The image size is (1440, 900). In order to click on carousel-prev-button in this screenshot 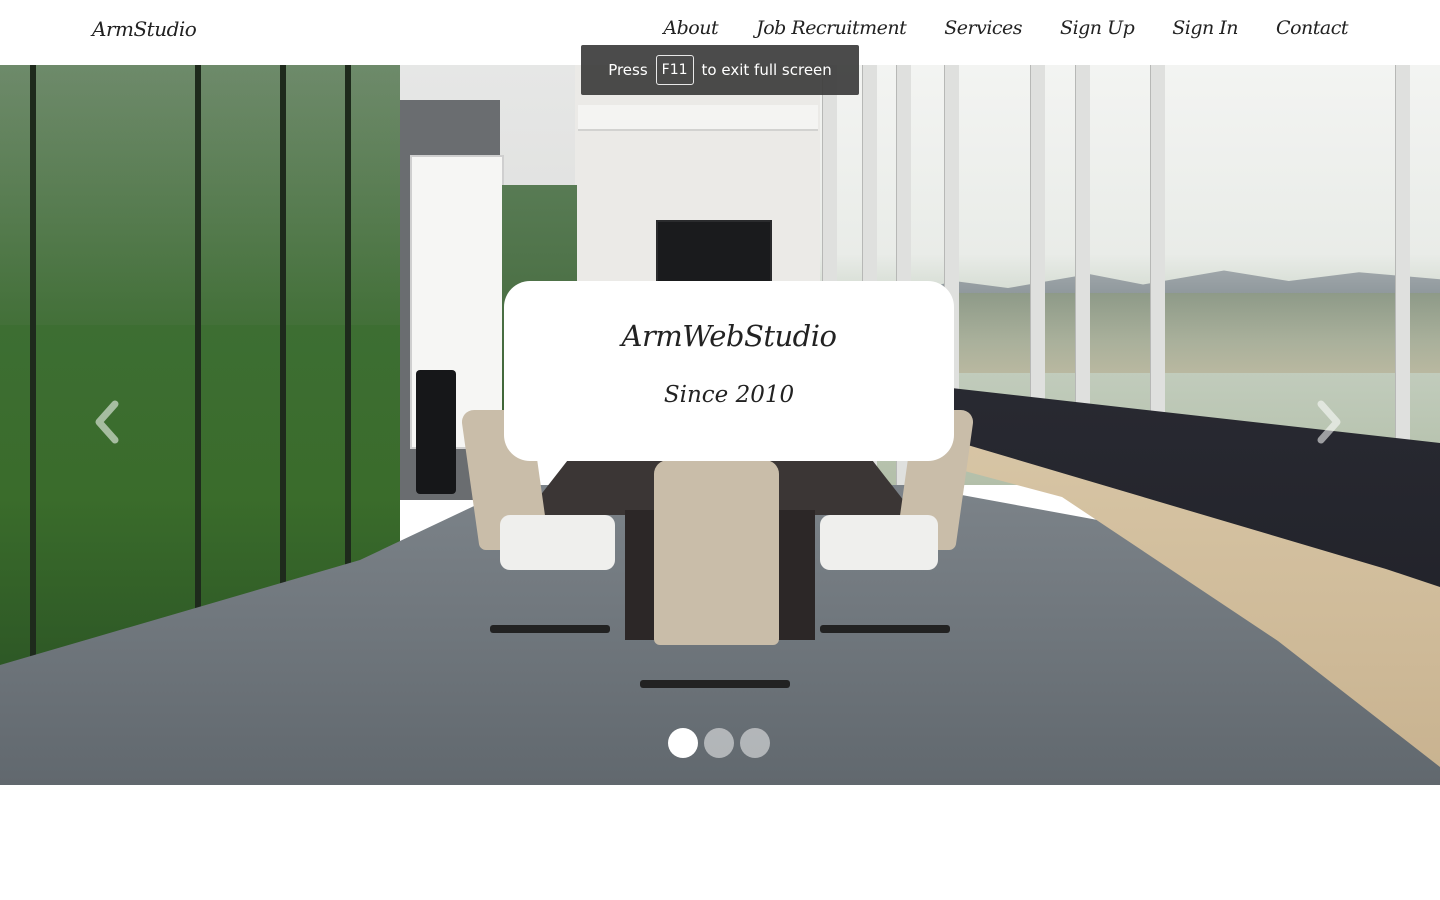, I will do `click(108, 425)`.